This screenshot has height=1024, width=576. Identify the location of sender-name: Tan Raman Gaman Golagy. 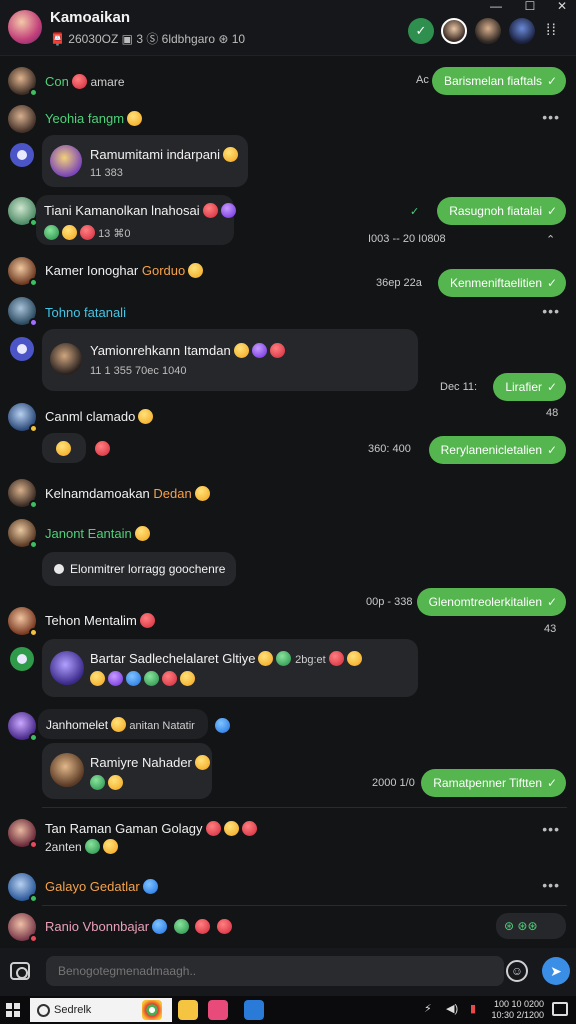
(151, 828).